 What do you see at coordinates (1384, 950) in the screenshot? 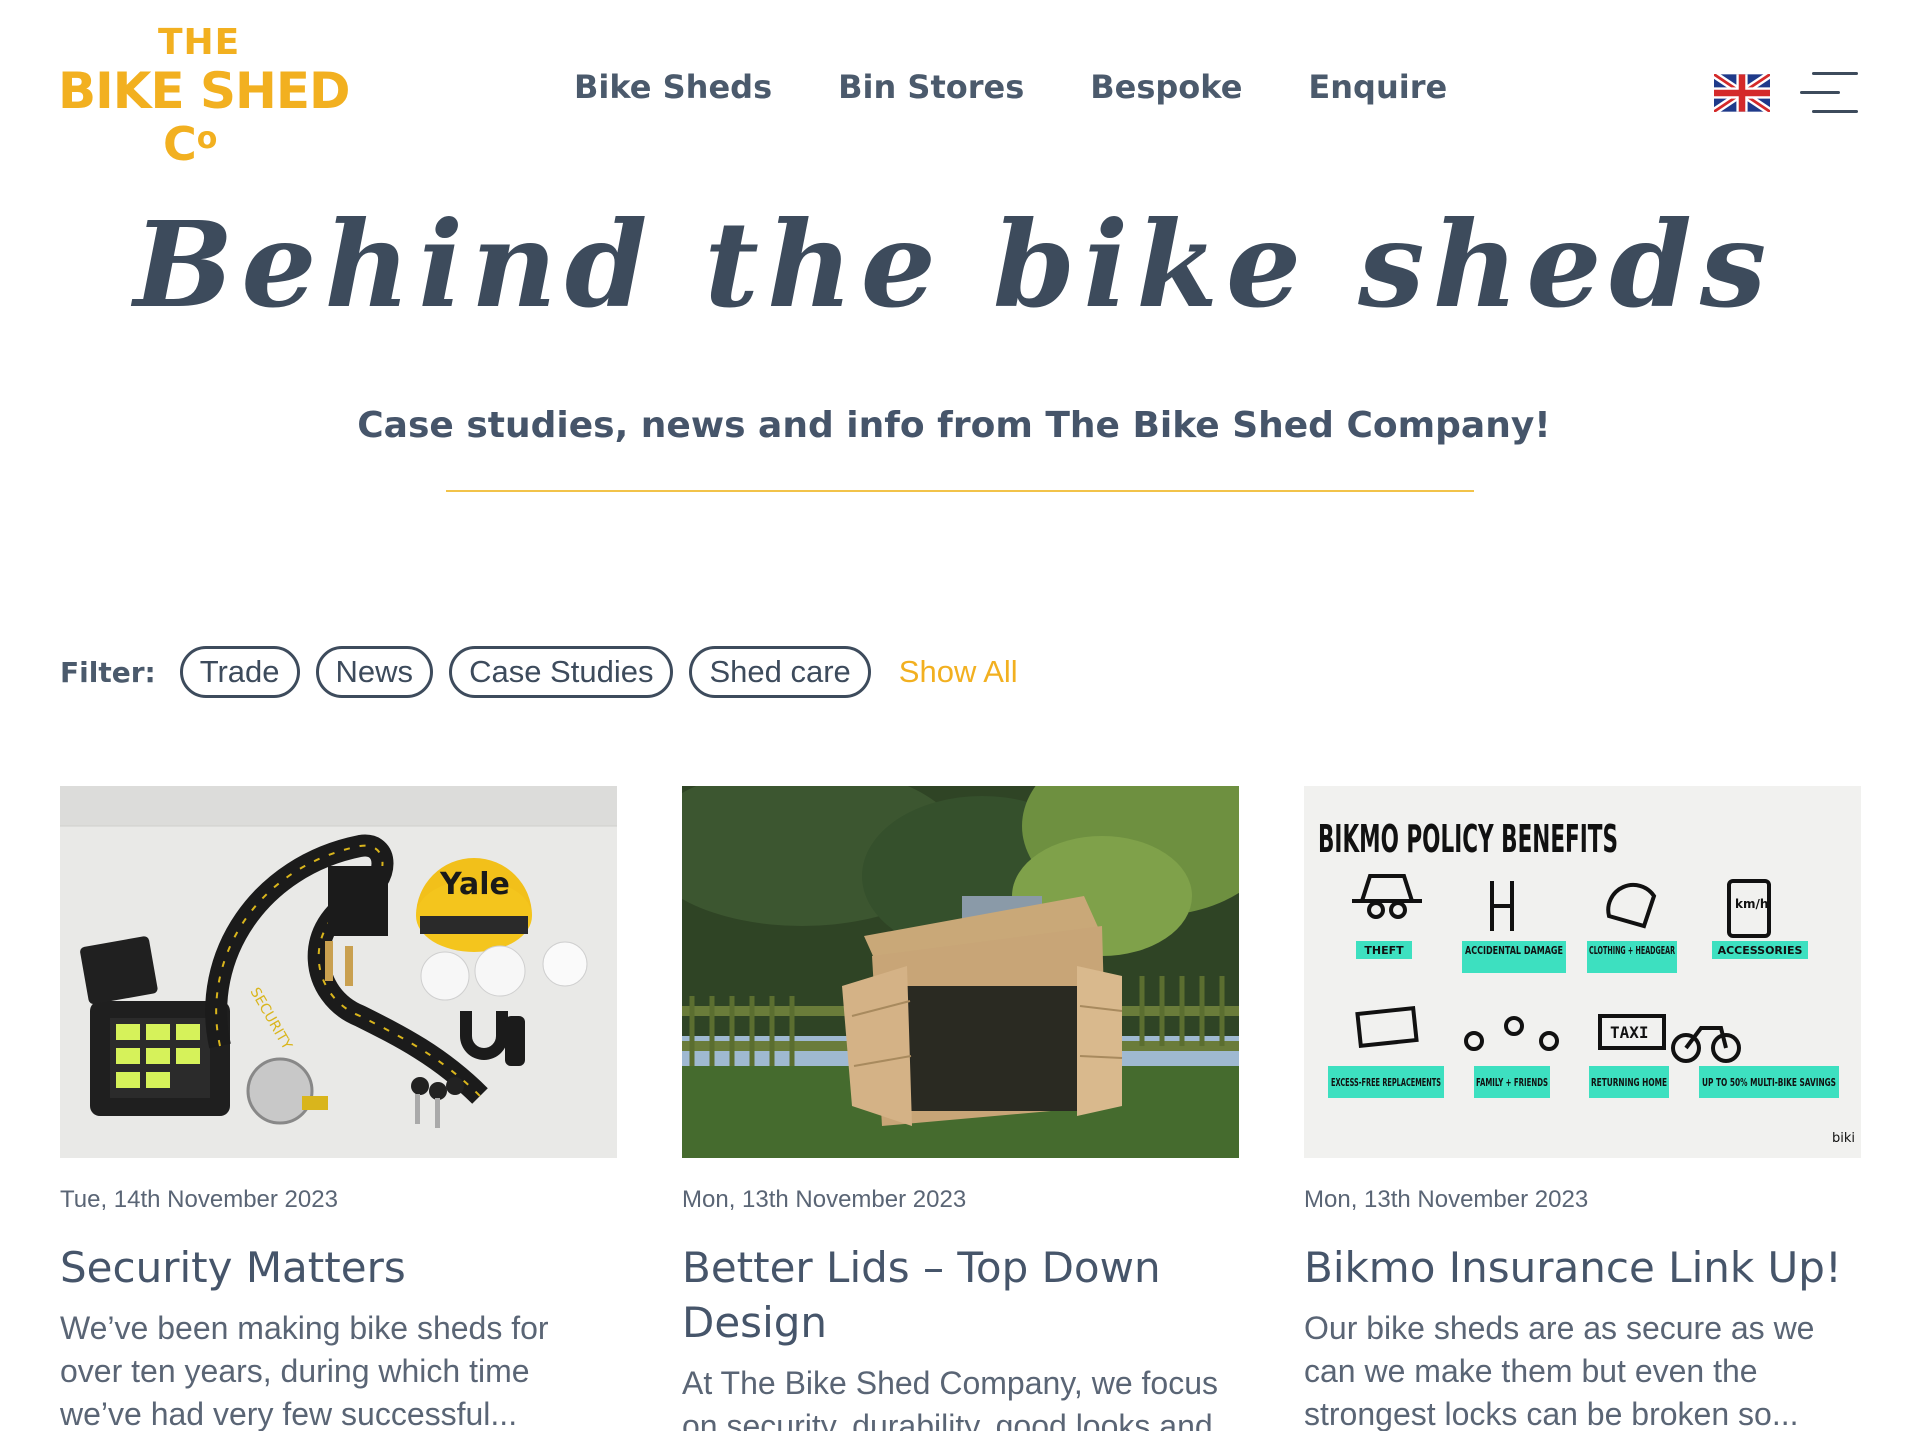
I see `benefit-theft: THEFT` at bounding box center [1384, 950].